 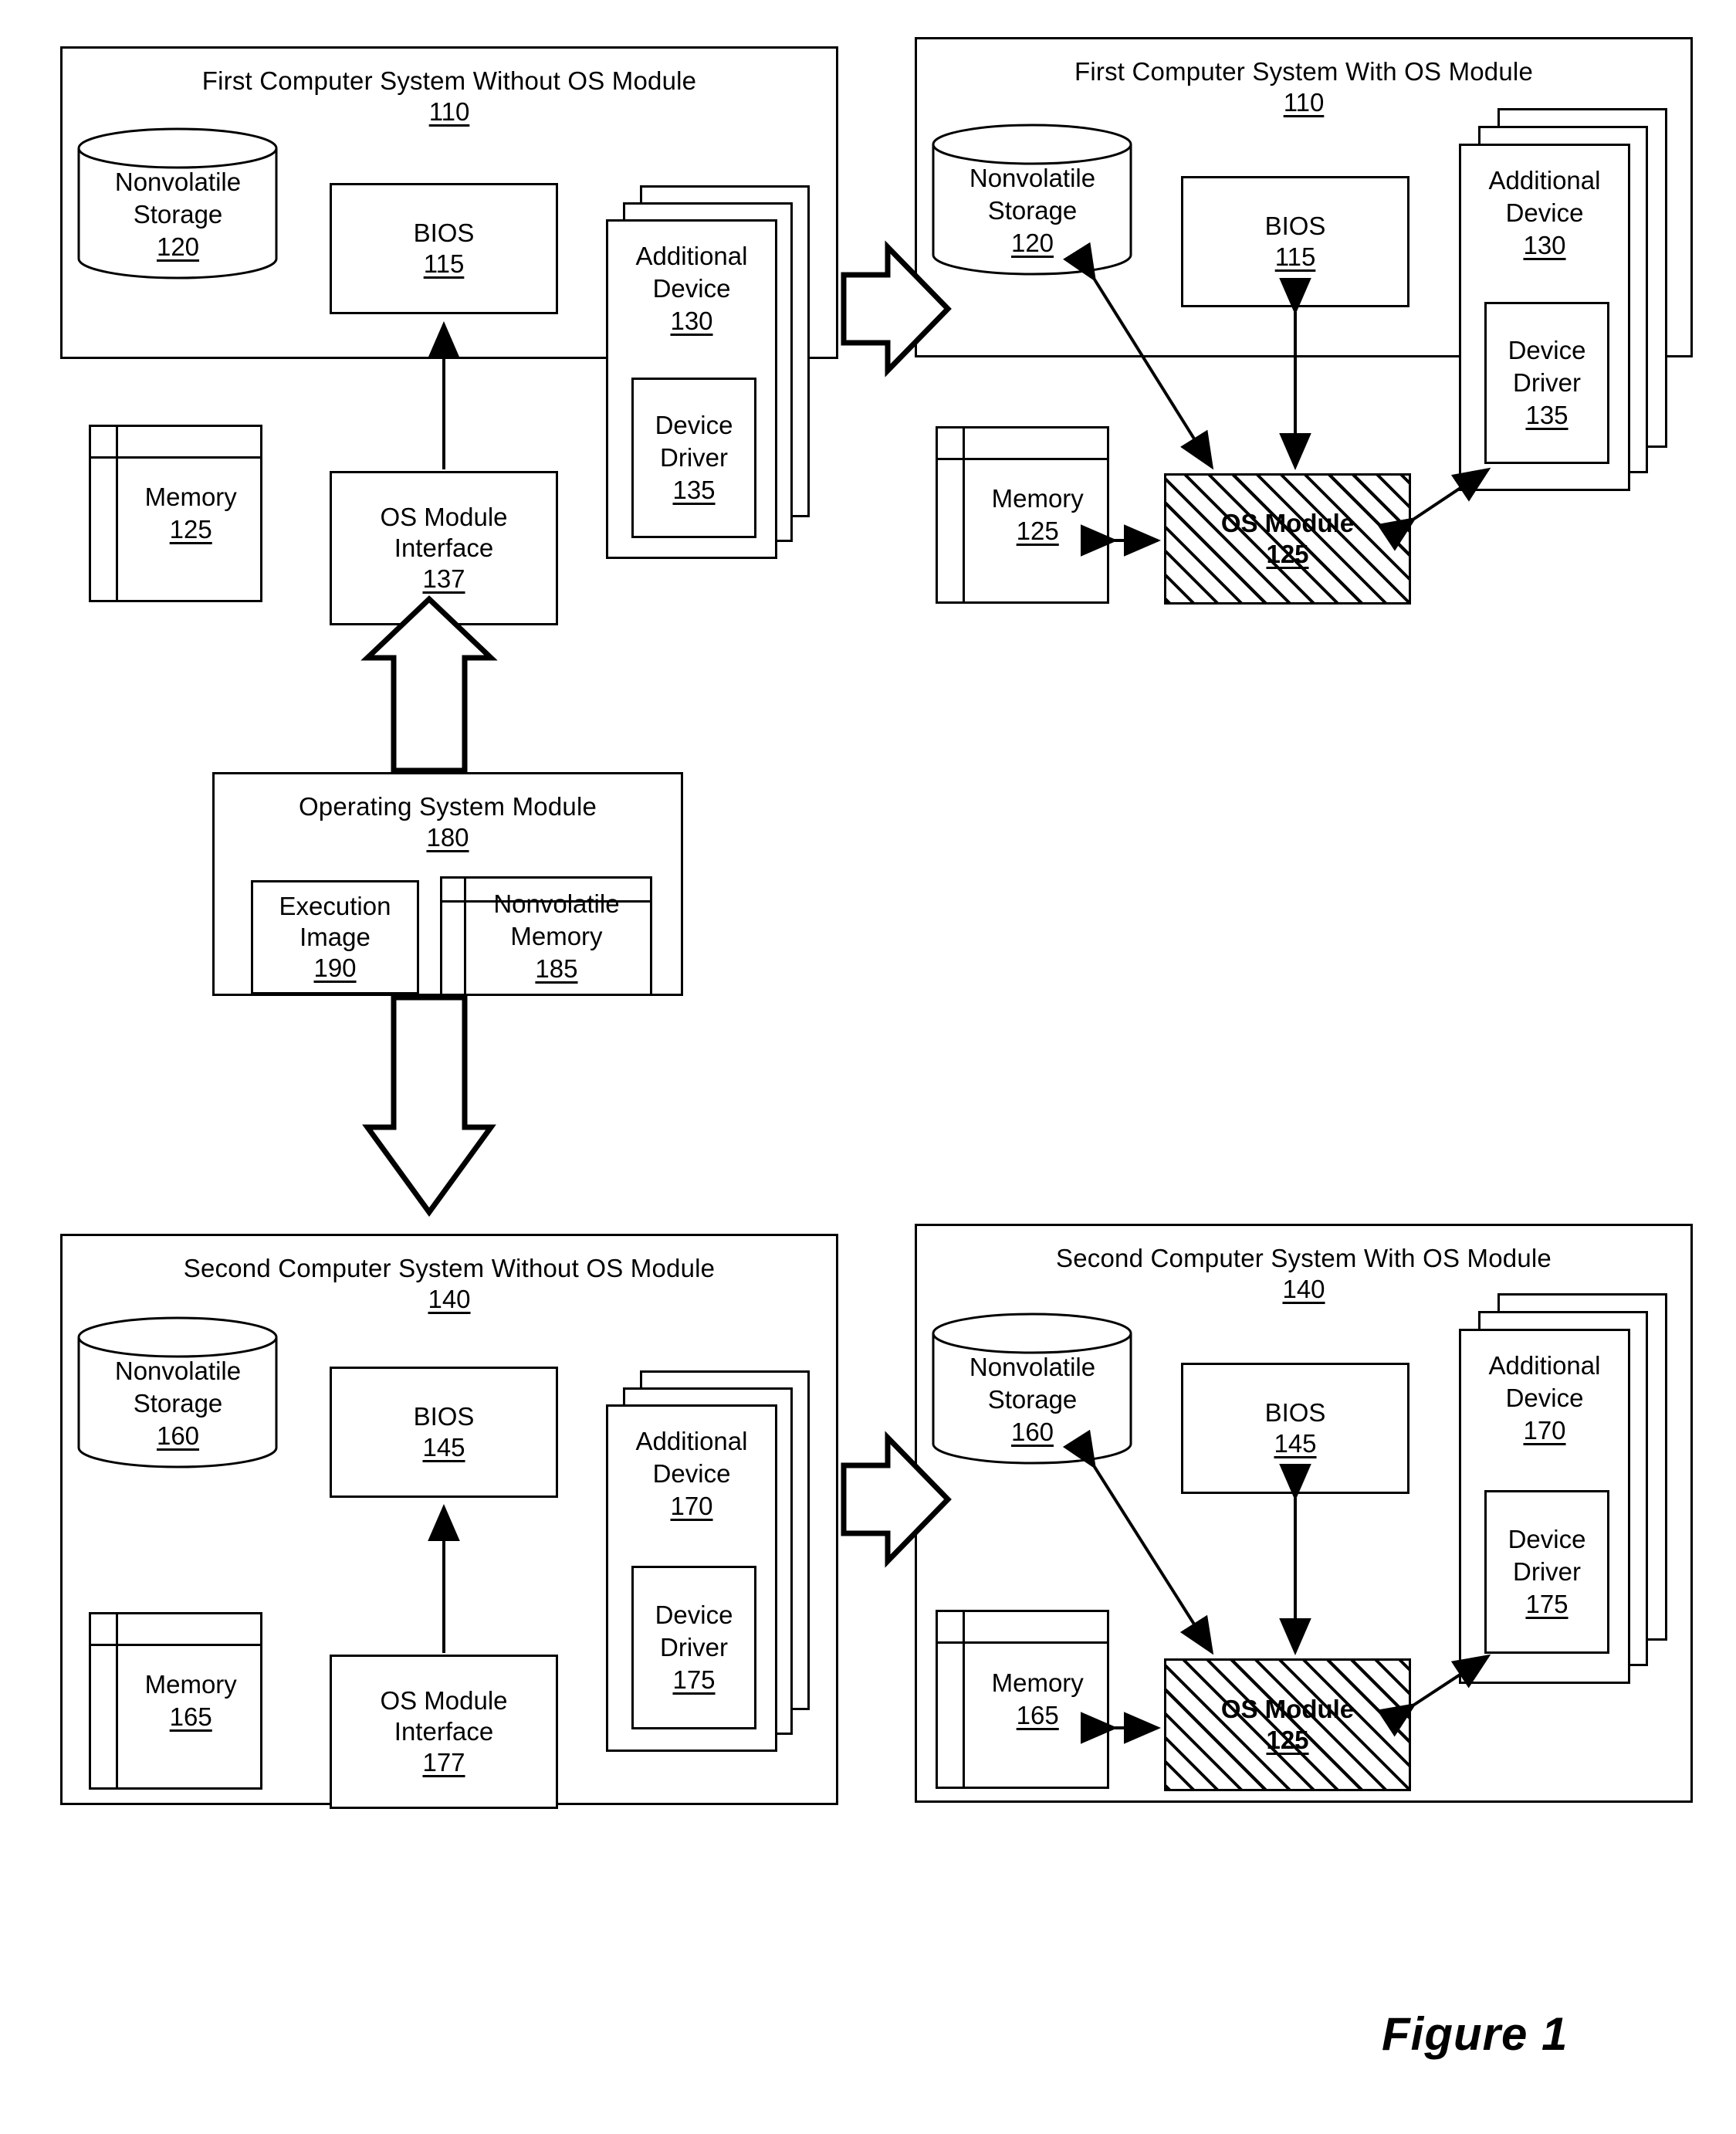 I want to click on os-module-number-second-with: 125, so click(x=1287, y=1740).